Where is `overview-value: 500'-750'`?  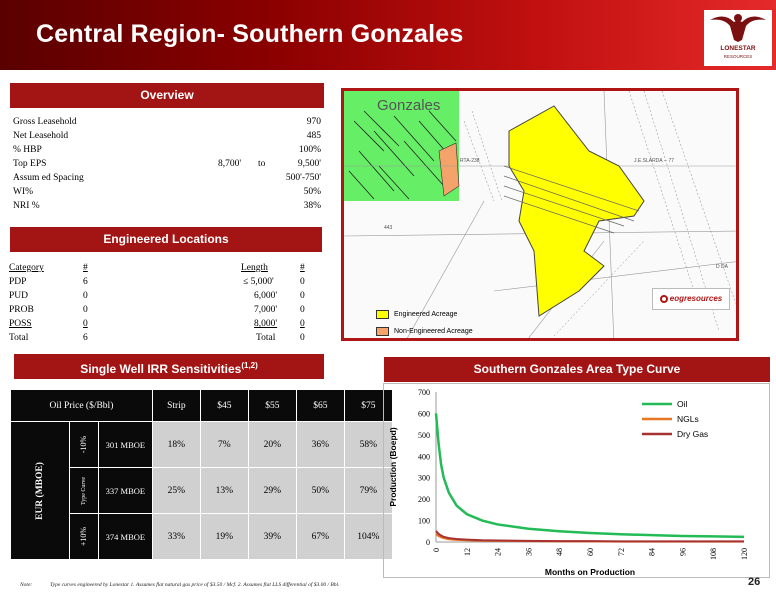
overview-value: 500'-750' is located at coordinates (303, 178).